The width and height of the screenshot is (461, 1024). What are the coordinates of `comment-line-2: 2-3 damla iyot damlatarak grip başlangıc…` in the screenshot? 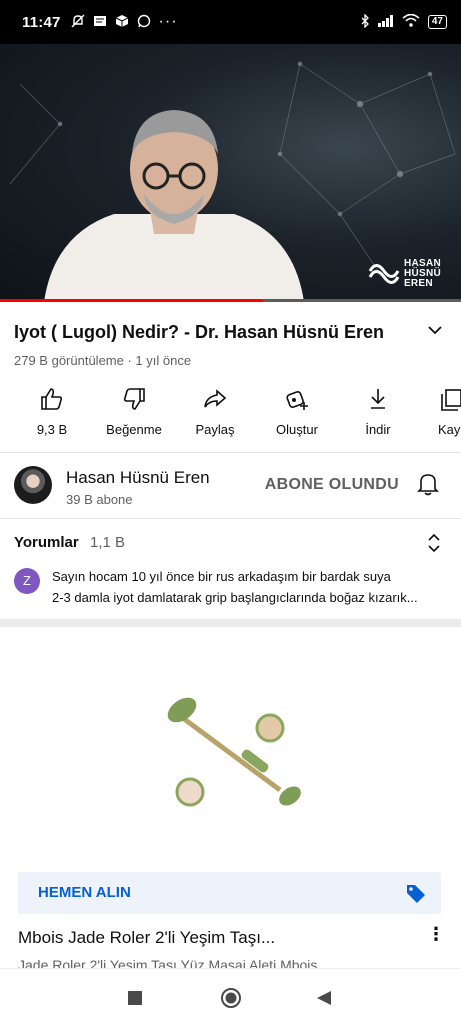 It's located at (235, 597).